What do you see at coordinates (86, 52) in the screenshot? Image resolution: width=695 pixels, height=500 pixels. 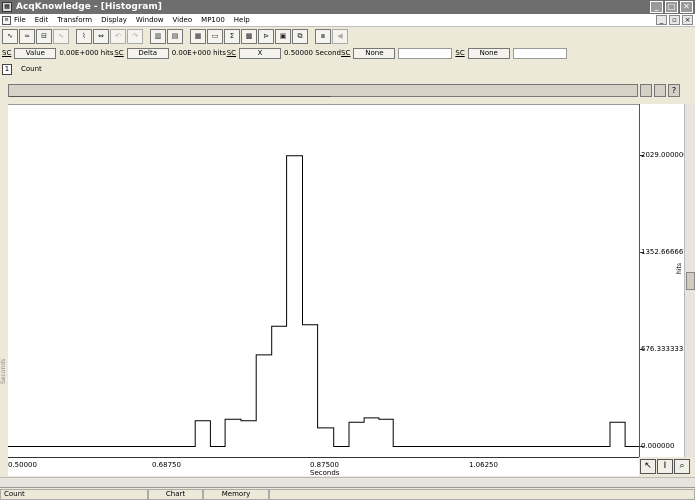 I see `measurement-1-value: 0.00E+000 hits` at bounding box center [86, 52].